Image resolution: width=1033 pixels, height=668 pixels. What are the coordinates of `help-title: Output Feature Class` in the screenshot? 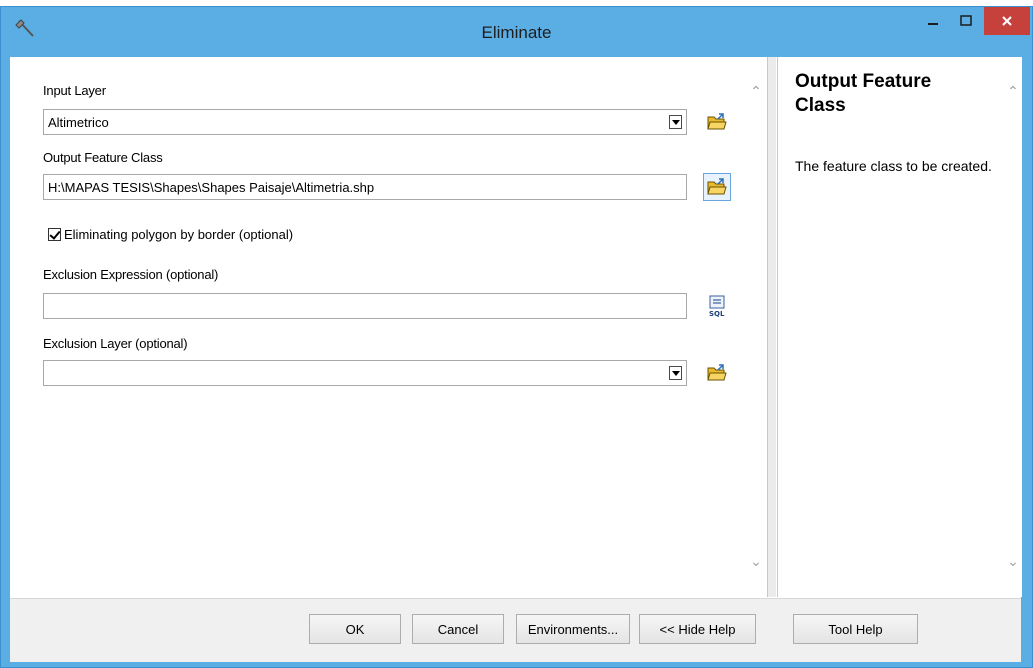 It's located at (863, 93).